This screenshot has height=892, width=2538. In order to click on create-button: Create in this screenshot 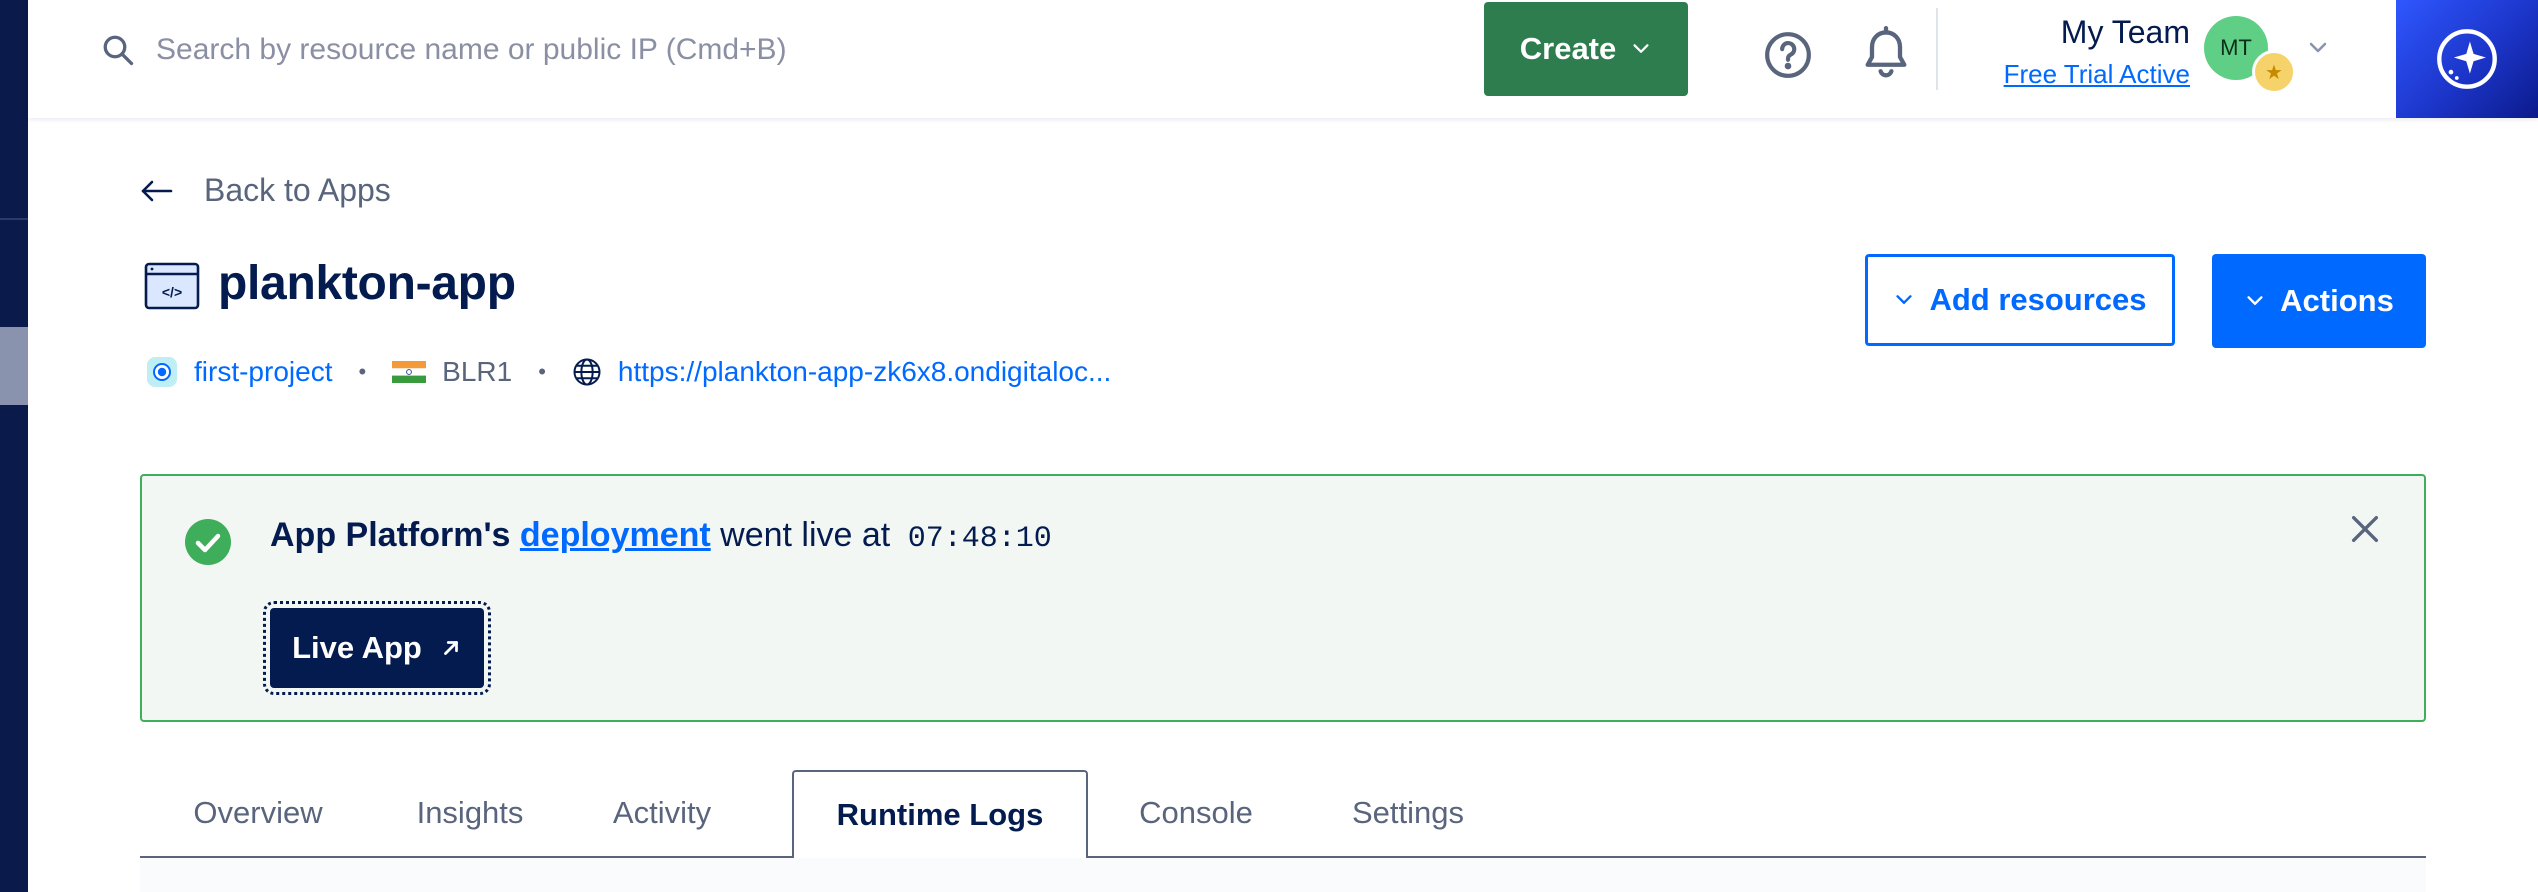, I will do `click(1586, 49)`.